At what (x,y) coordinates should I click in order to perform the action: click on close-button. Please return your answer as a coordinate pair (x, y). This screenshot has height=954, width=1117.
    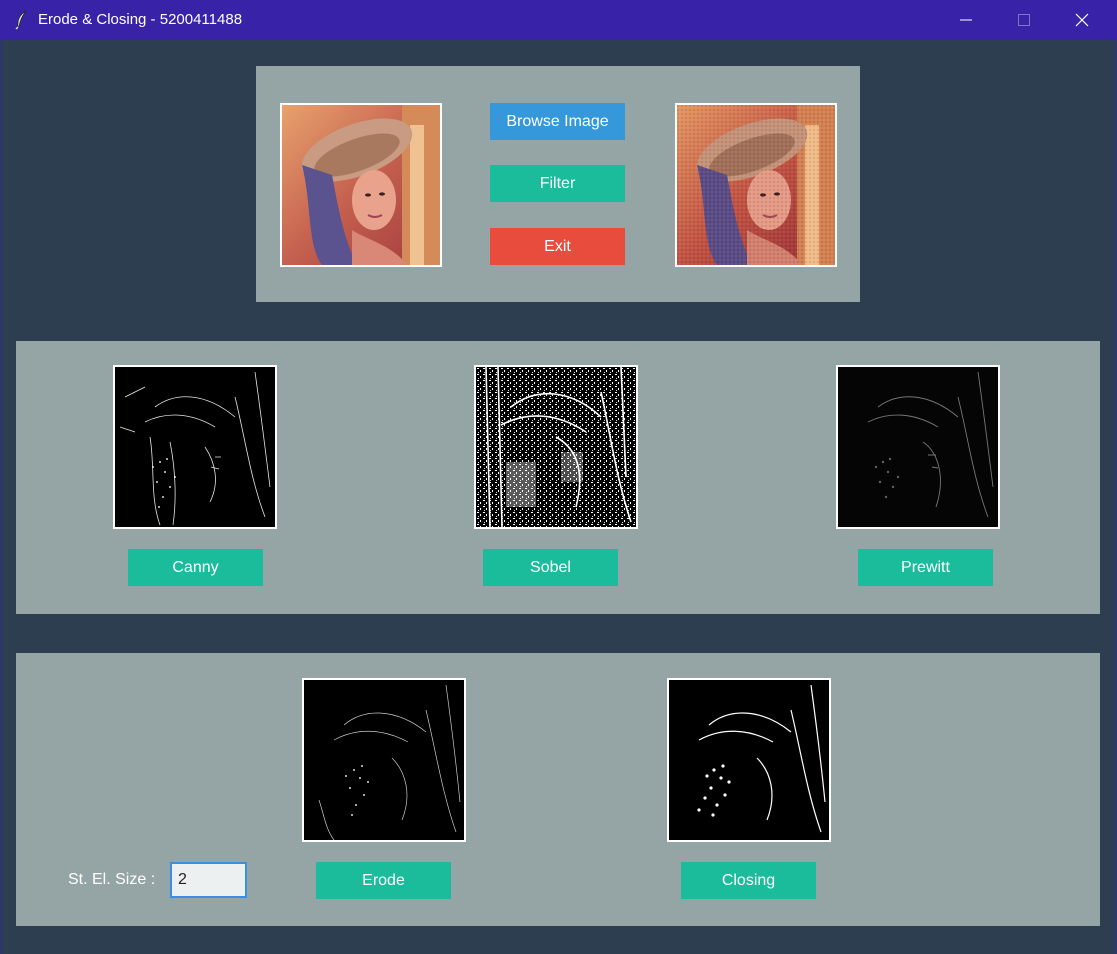
    Looking at the image, I should click on (1082, 20).